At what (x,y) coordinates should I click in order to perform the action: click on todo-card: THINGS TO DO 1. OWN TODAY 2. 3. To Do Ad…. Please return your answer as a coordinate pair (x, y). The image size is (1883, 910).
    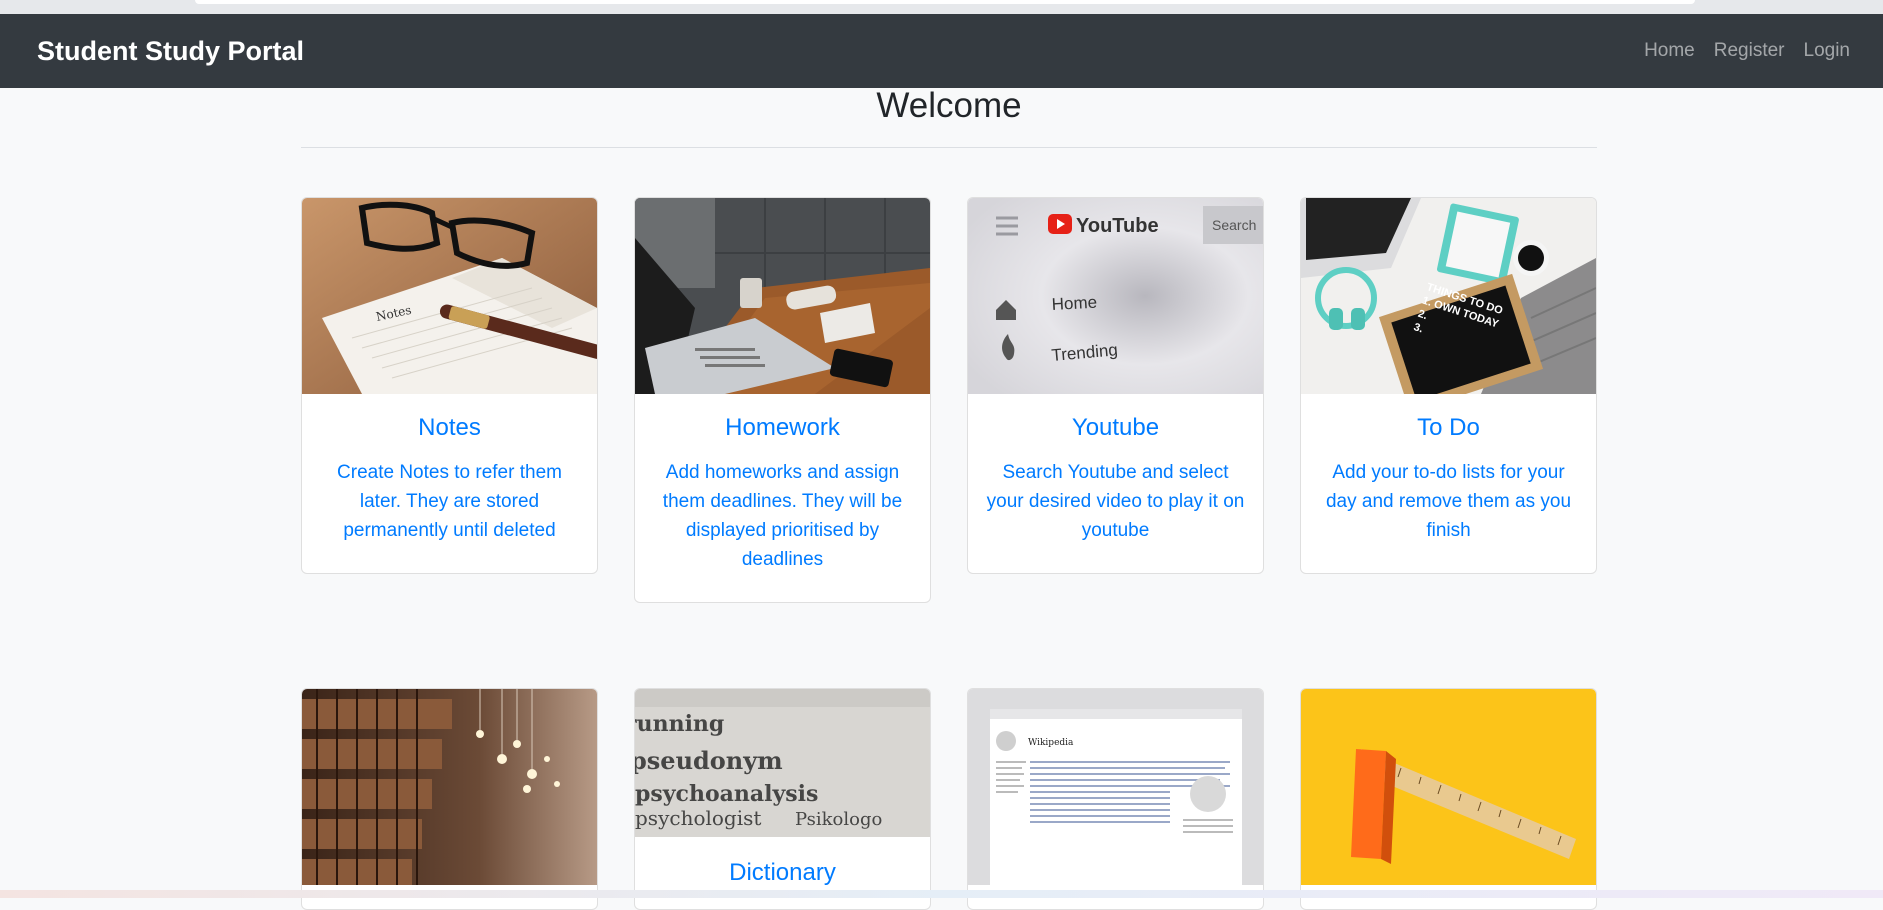
    Looking at the image, I should click on (1448, 385).